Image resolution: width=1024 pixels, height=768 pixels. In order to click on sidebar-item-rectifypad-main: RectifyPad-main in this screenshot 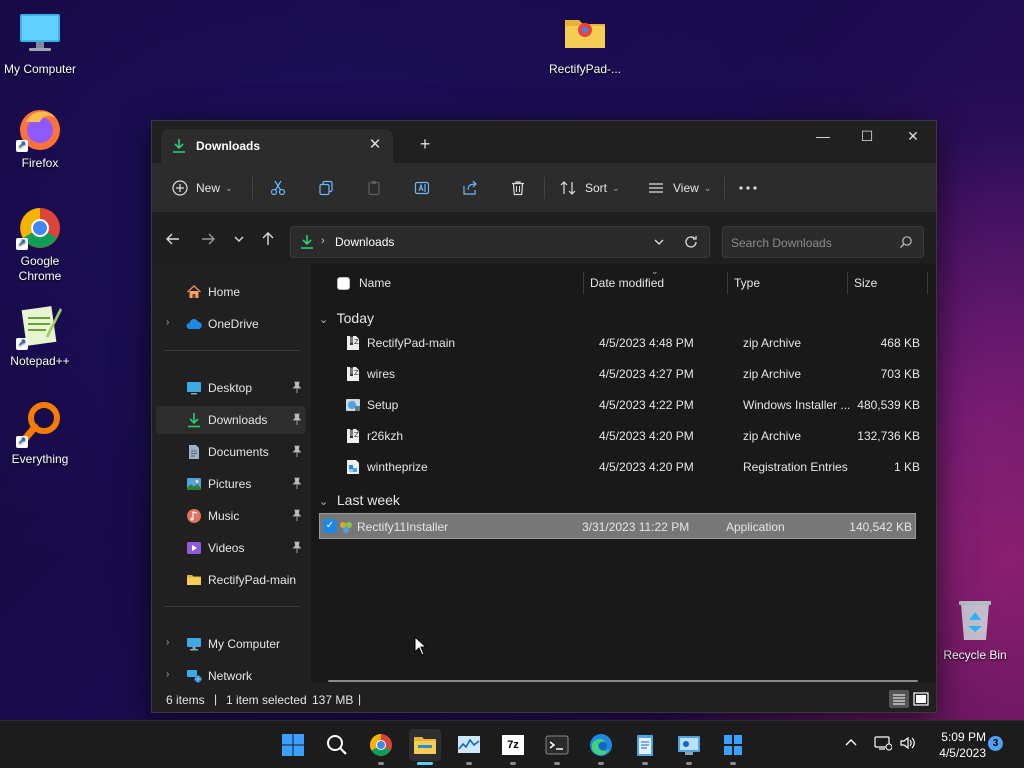, I will do `click(231, 580)`.